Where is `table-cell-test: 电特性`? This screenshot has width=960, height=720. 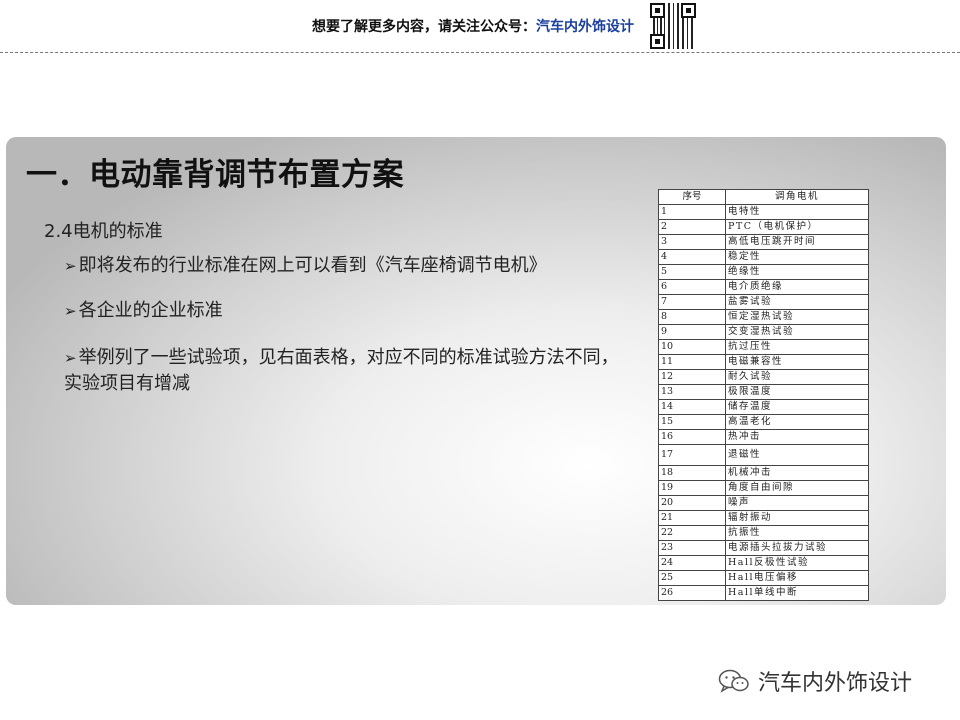 table-cell-test: 电特性 is located at coordinates (797, 212).